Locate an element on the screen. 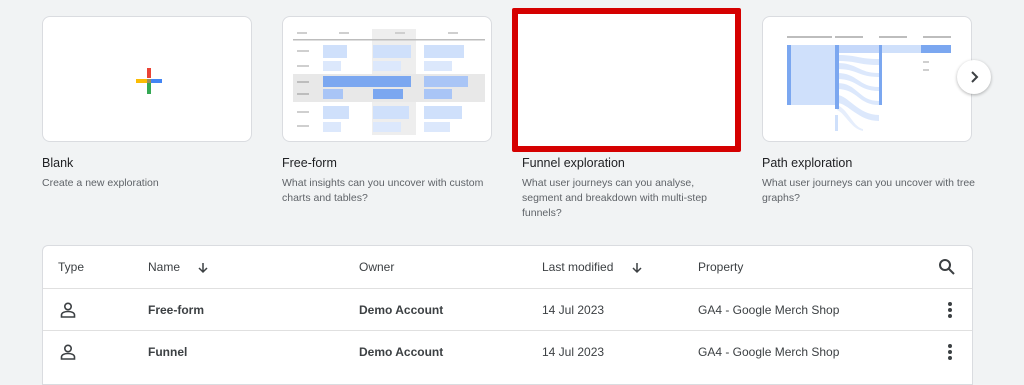 The height and width of the screenshot is (385, 1024). template-desc-blank: Create a new exploration is located at coordinates (100, 183).